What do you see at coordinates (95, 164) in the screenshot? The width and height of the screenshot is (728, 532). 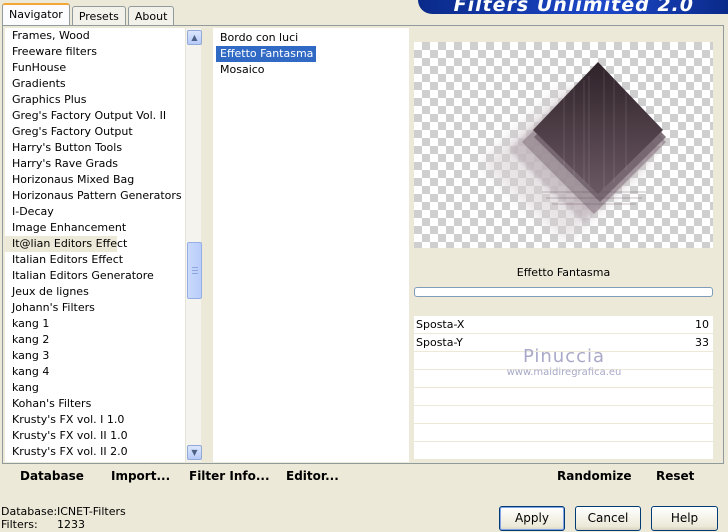 I see `category-item: Harry's Rave Grads` at bounding box center [95, 164].